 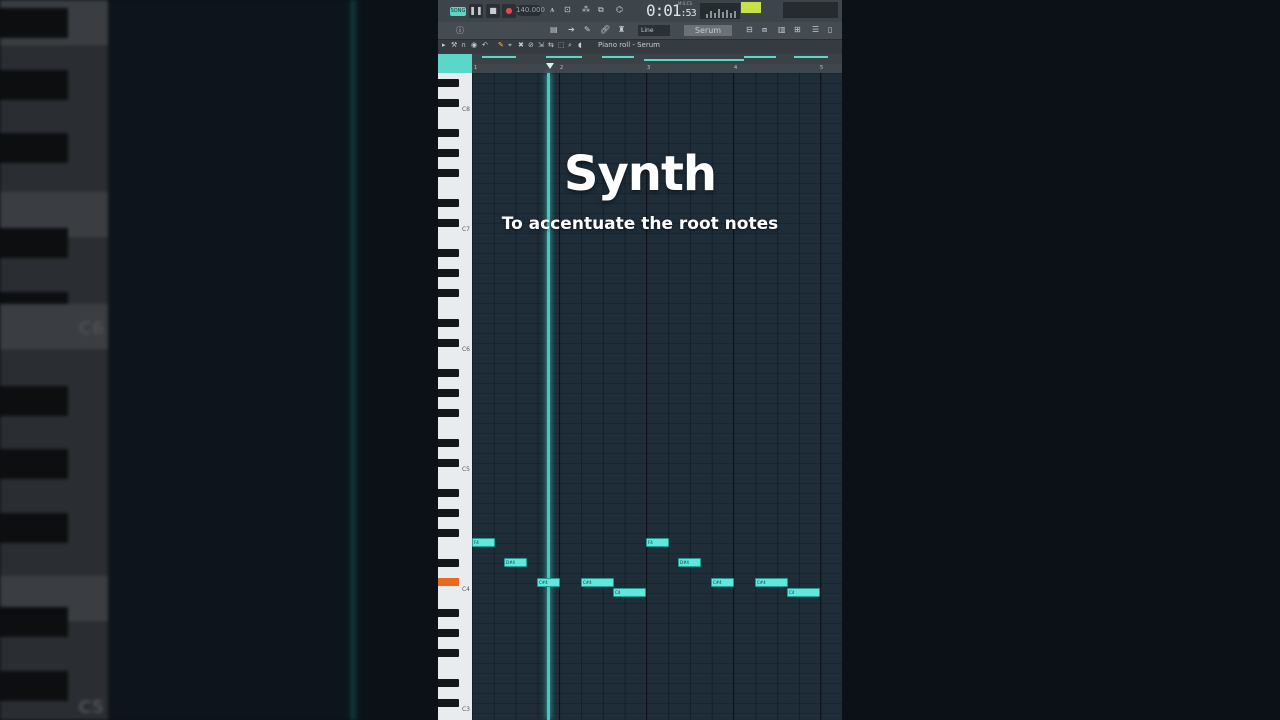 What do you see at coordinates (654, 30) in the screenshot?
I see `snap-mode-select: Line` at bounding box center [654, 30].